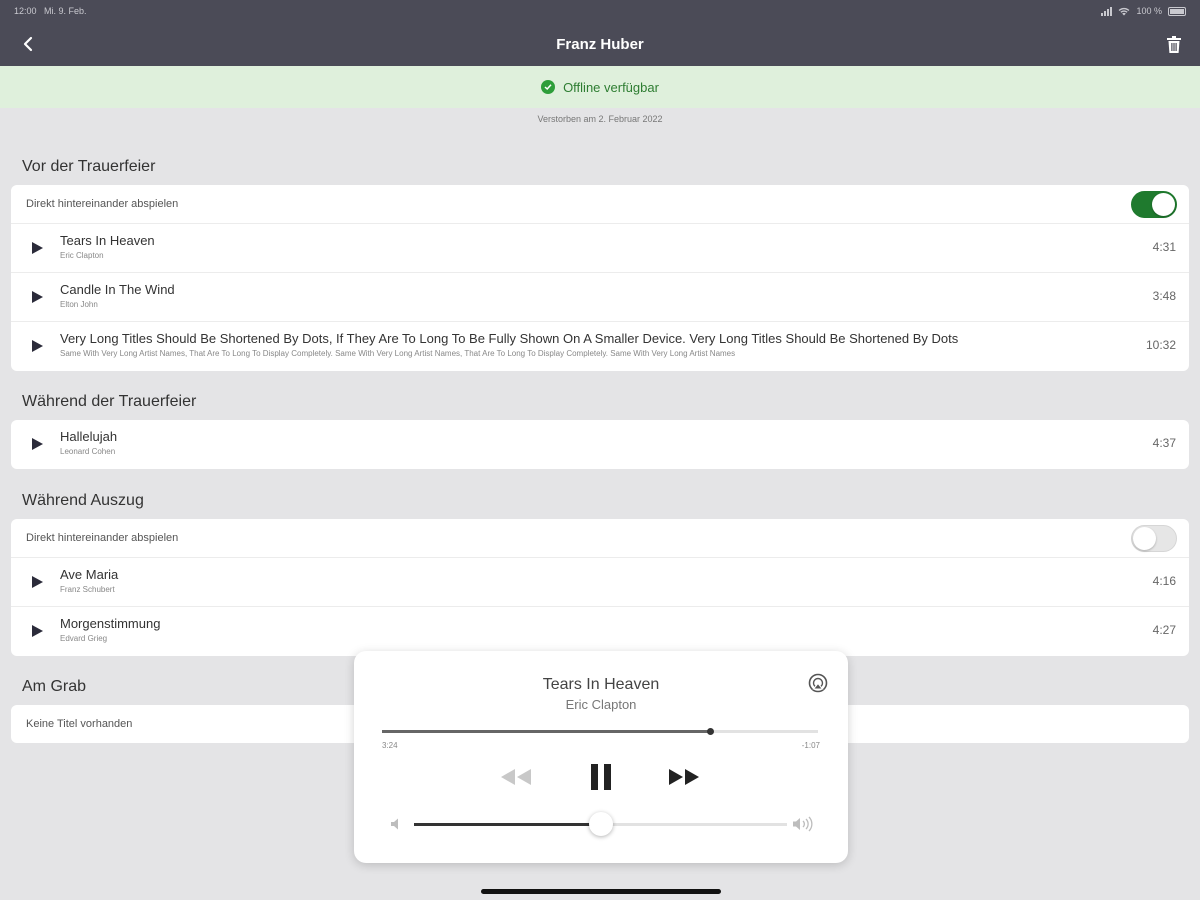 This screenshot has height=900, width=1200. Describe the element at coordinates (79, 724) in the screenshot. I see `empty-state-text: Keine Titel vorhanden` at that location.